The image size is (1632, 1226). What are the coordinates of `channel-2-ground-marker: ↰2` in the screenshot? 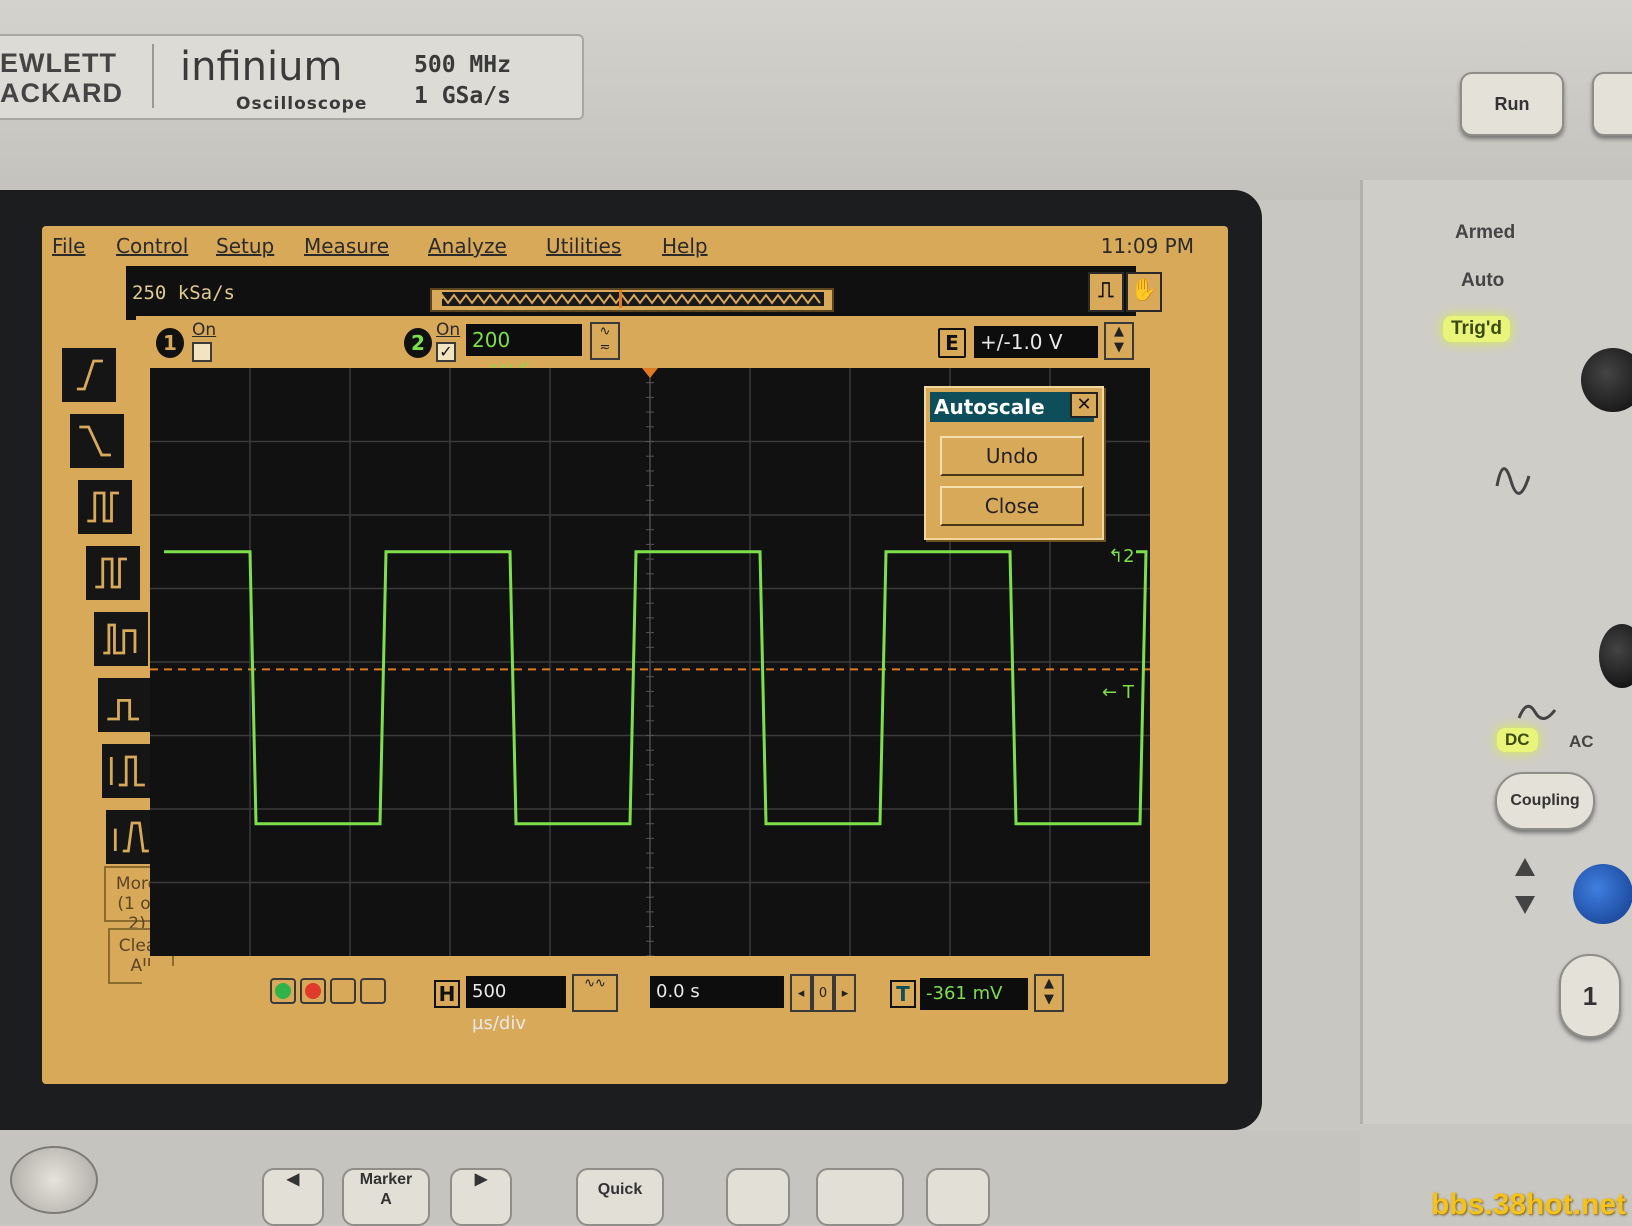 It's located at (1121, 556).